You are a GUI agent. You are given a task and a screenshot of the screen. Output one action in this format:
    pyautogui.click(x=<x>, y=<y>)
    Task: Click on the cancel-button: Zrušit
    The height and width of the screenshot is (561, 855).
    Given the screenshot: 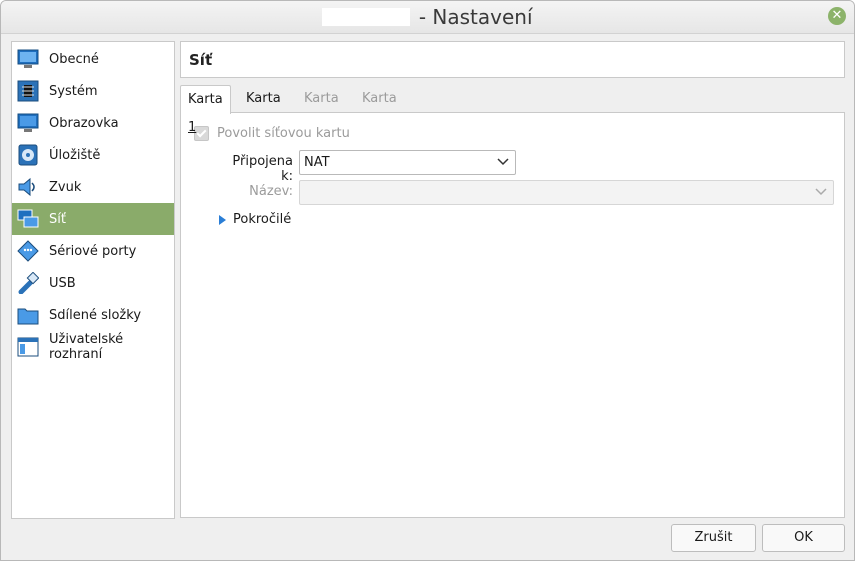 What is the action you would take?
    pyautogui.click(x=713, y=538)
    